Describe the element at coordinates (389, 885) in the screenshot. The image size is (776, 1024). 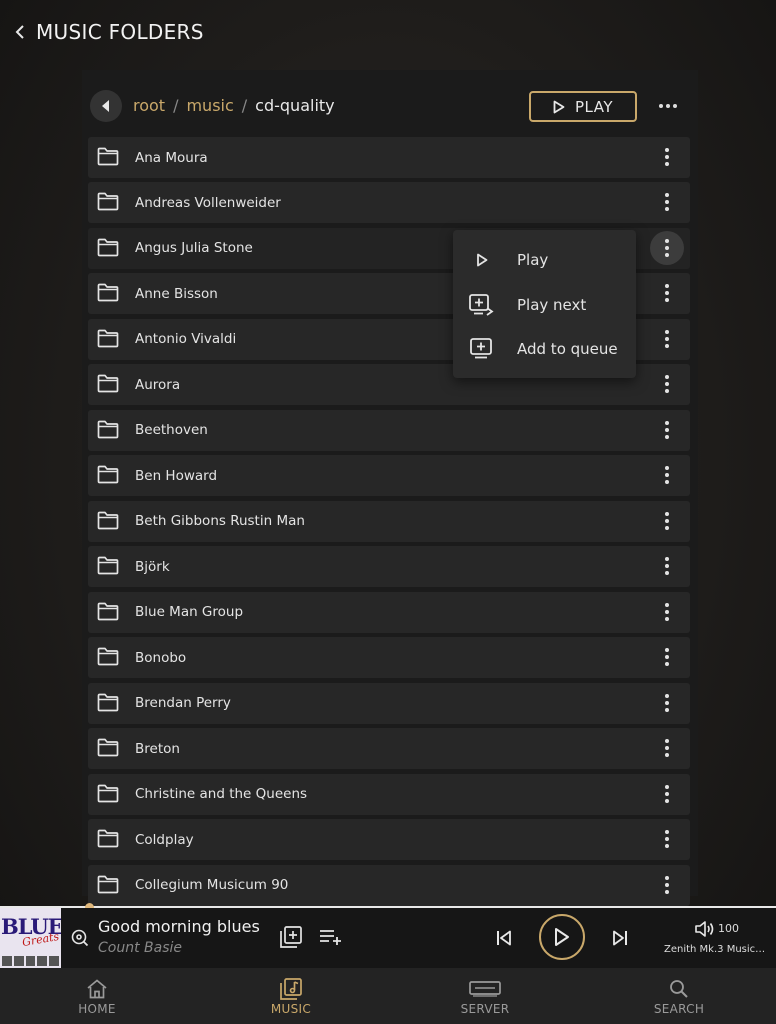
I see `folder-row: Collegium Musicum 90` at that location.